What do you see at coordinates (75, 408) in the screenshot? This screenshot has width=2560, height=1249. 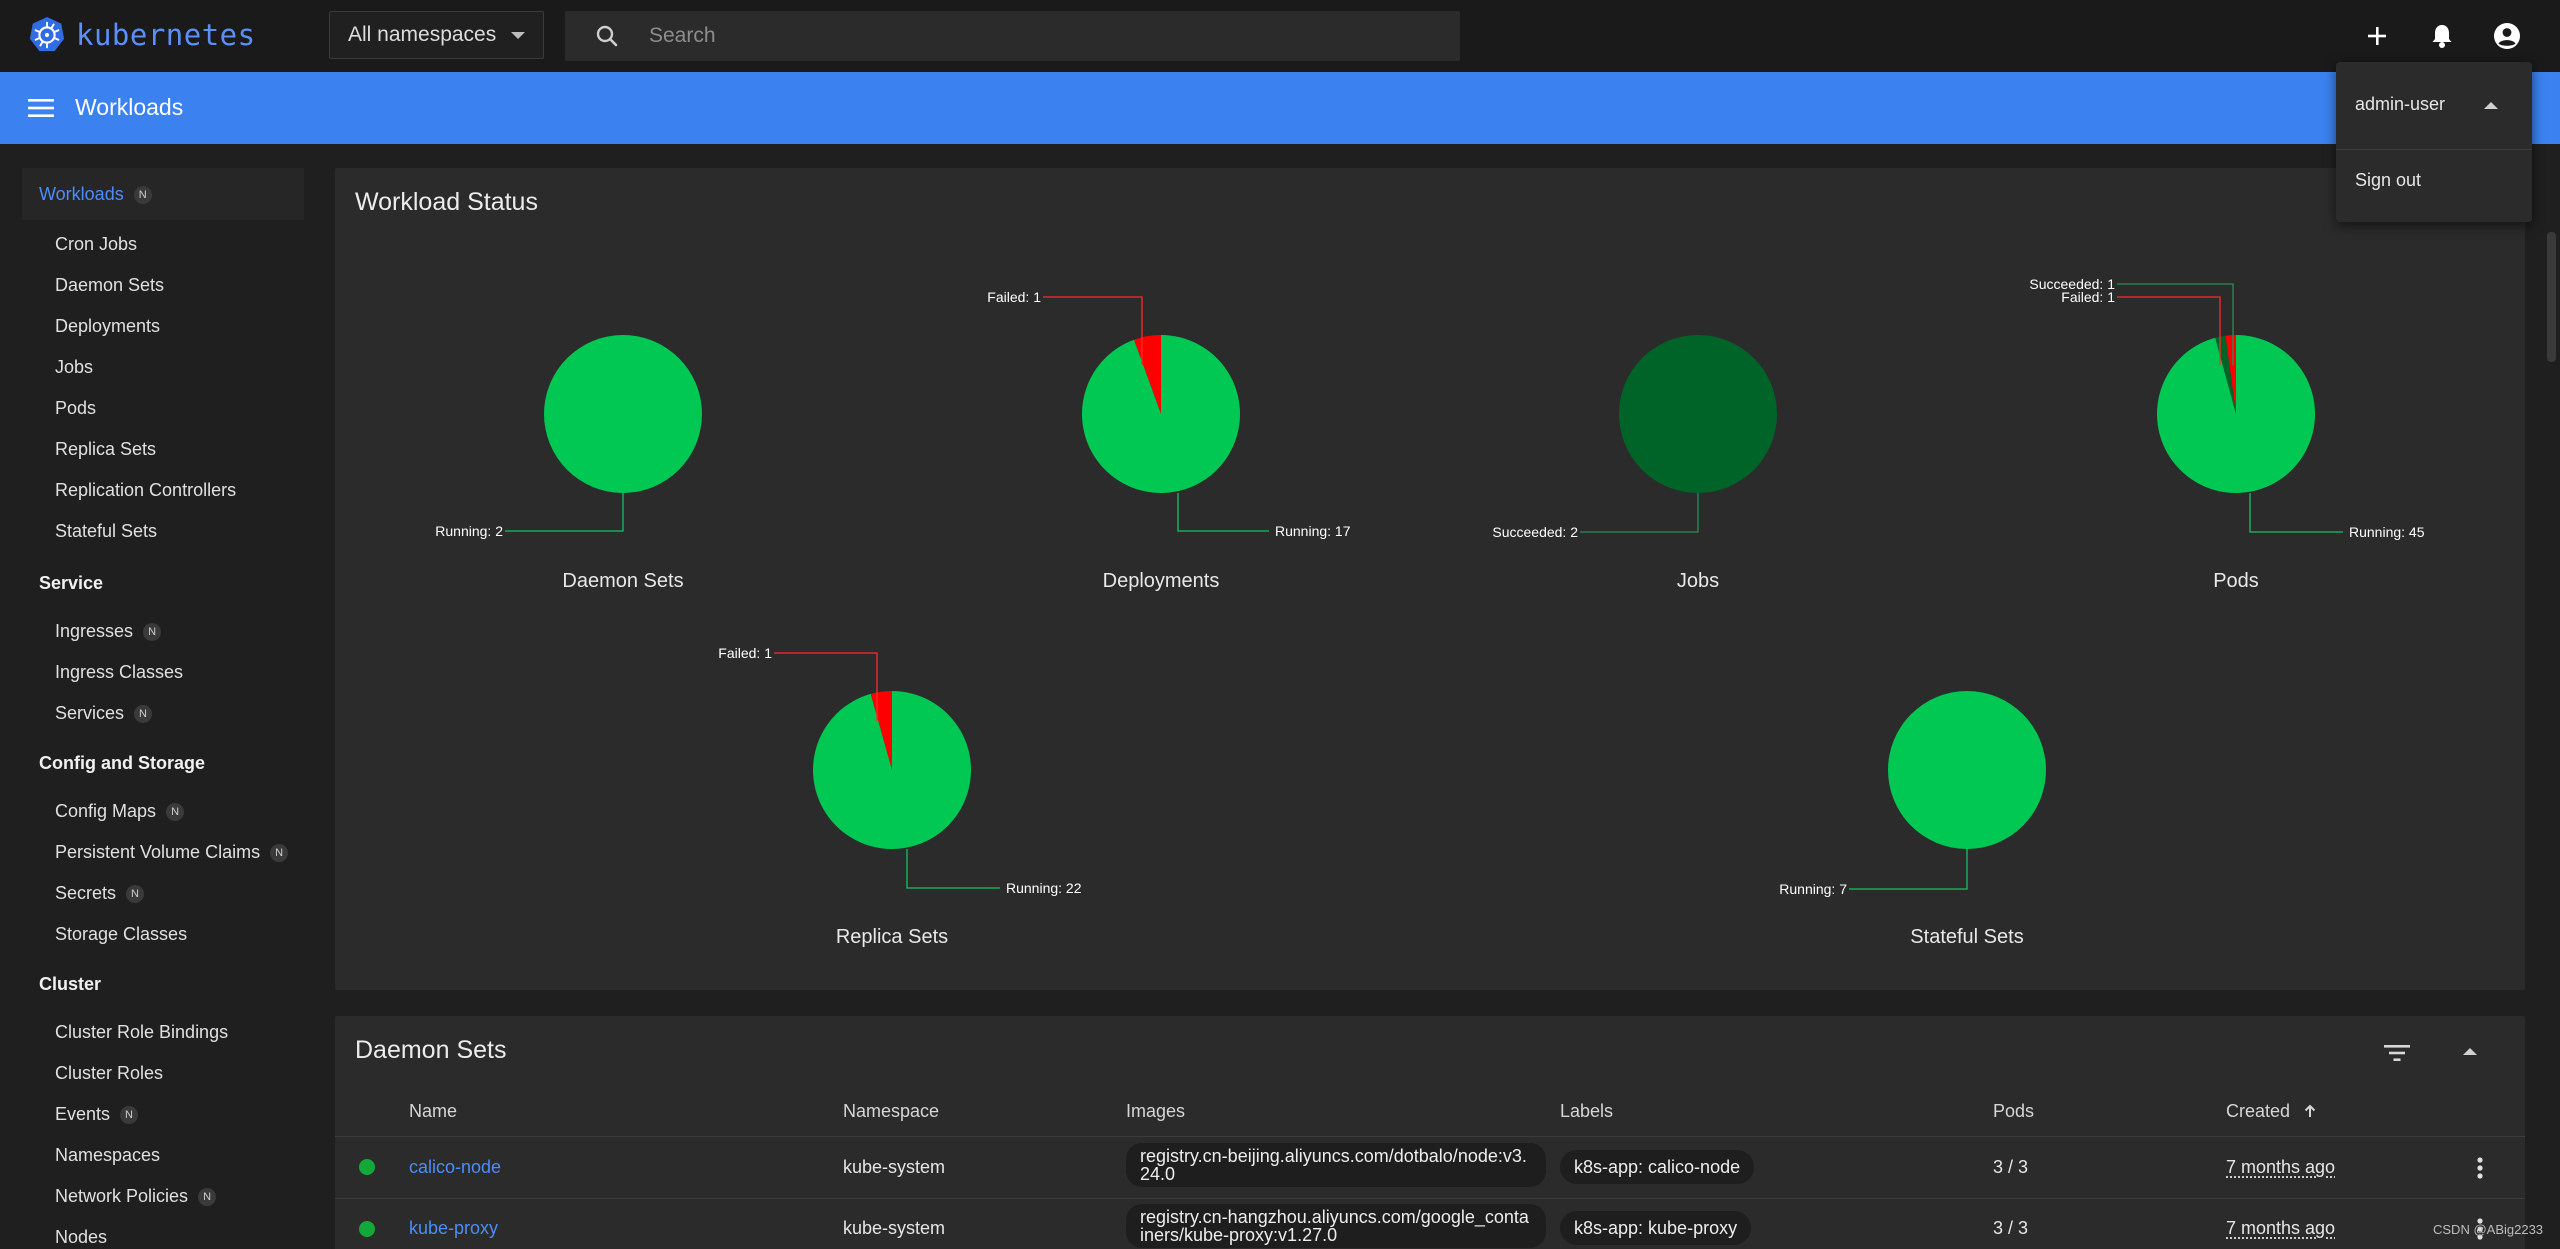 I see `sidebar-item-pods: Pods` at bounding box center [75, 408].